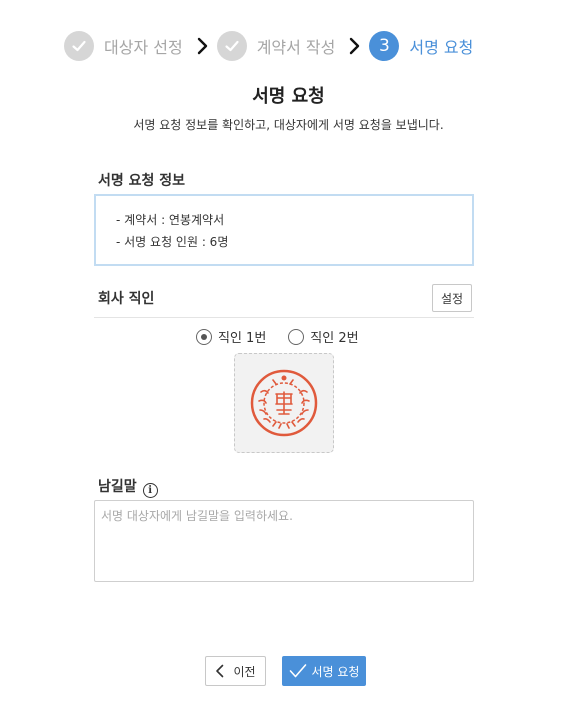  I want to click on prev-button-label: 이전, so click(244, 671).